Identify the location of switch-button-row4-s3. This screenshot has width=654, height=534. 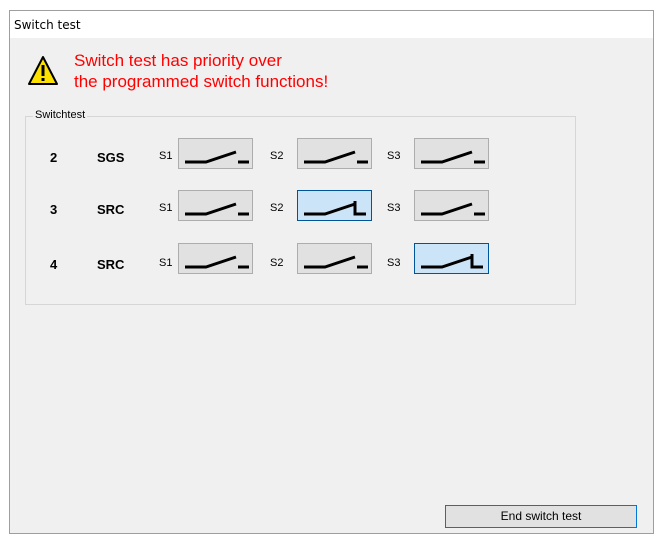
(451, 258).